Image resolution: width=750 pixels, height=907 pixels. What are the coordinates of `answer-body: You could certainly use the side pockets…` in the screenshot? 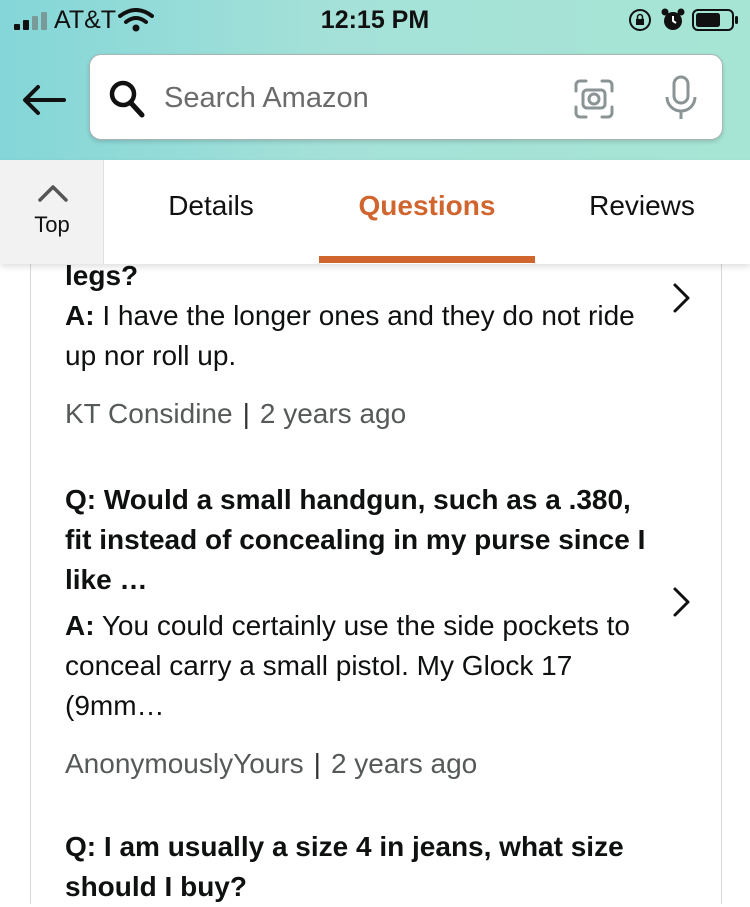 It's located at (348, 665).